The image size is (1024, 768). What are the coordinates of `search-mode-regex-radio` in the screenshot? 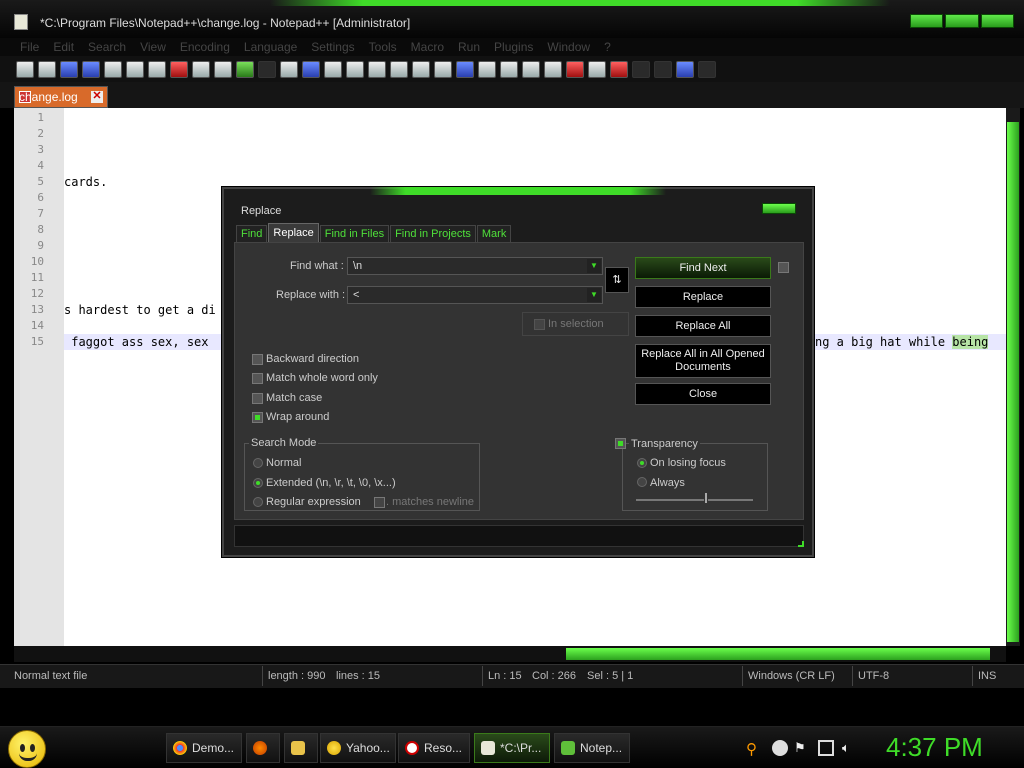 It's located at (258, 502).